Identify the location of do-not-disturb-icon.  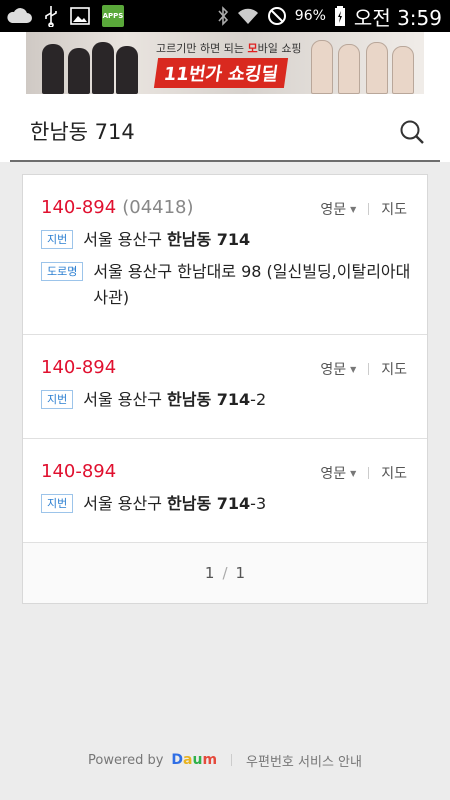
(277, 16).